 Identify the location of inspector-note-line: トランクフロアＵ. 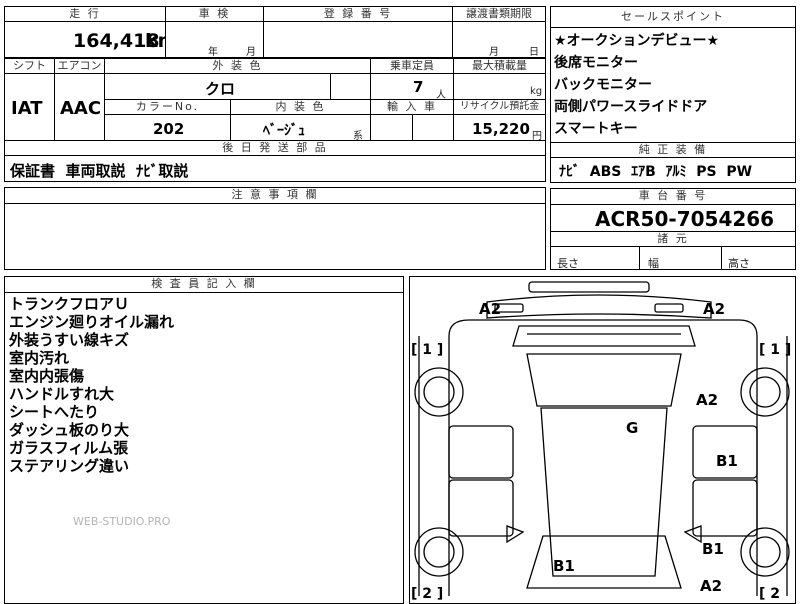
(69, 304).